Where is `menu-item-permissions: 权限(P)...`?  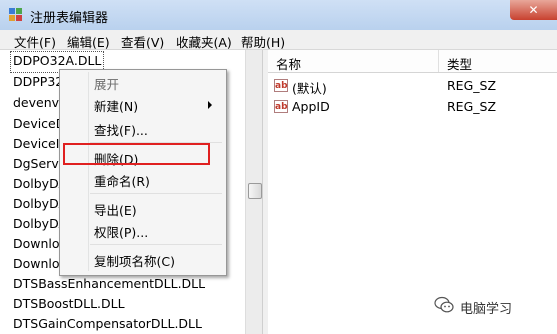 menu-item-permissions: 权限(P)... is located at coordinates (121, 231).